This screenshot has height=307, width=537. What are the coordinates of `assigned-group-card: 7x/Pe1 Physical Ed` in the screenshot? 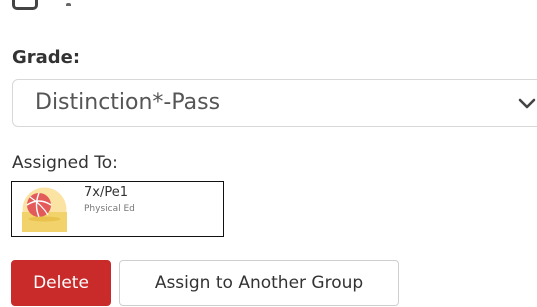 It's located at (117, 209).